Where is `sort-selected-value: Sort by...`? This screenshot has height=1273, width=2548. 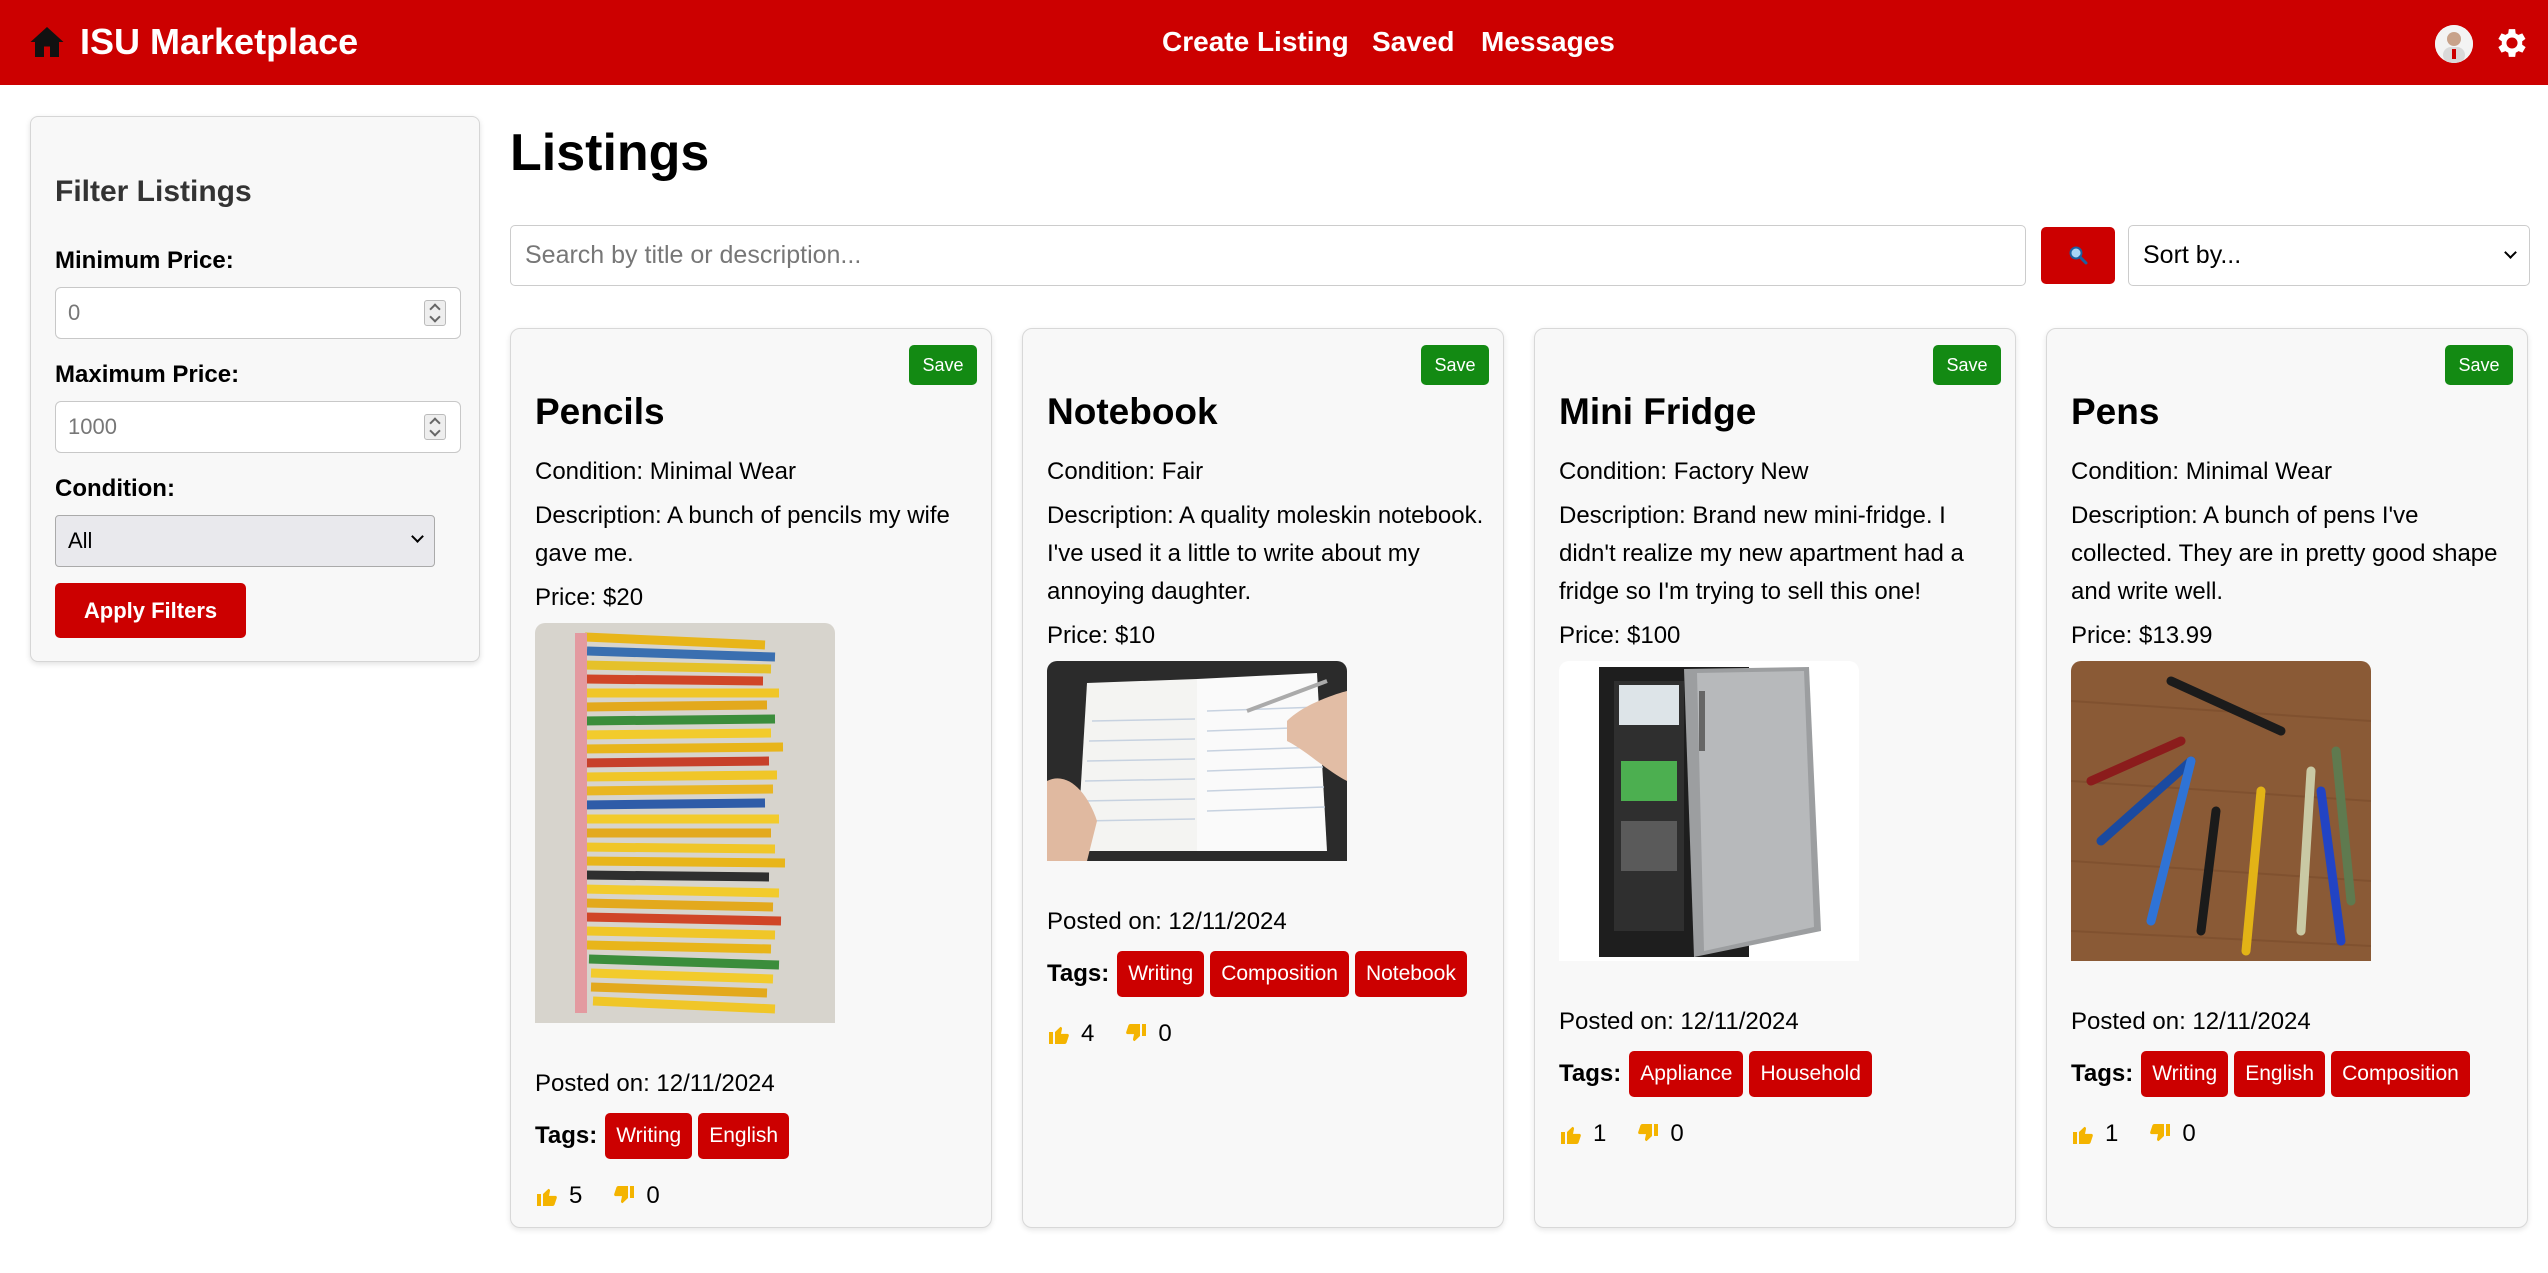 sort-selected-value: Sort by... is located at coordinates (2192, 255).